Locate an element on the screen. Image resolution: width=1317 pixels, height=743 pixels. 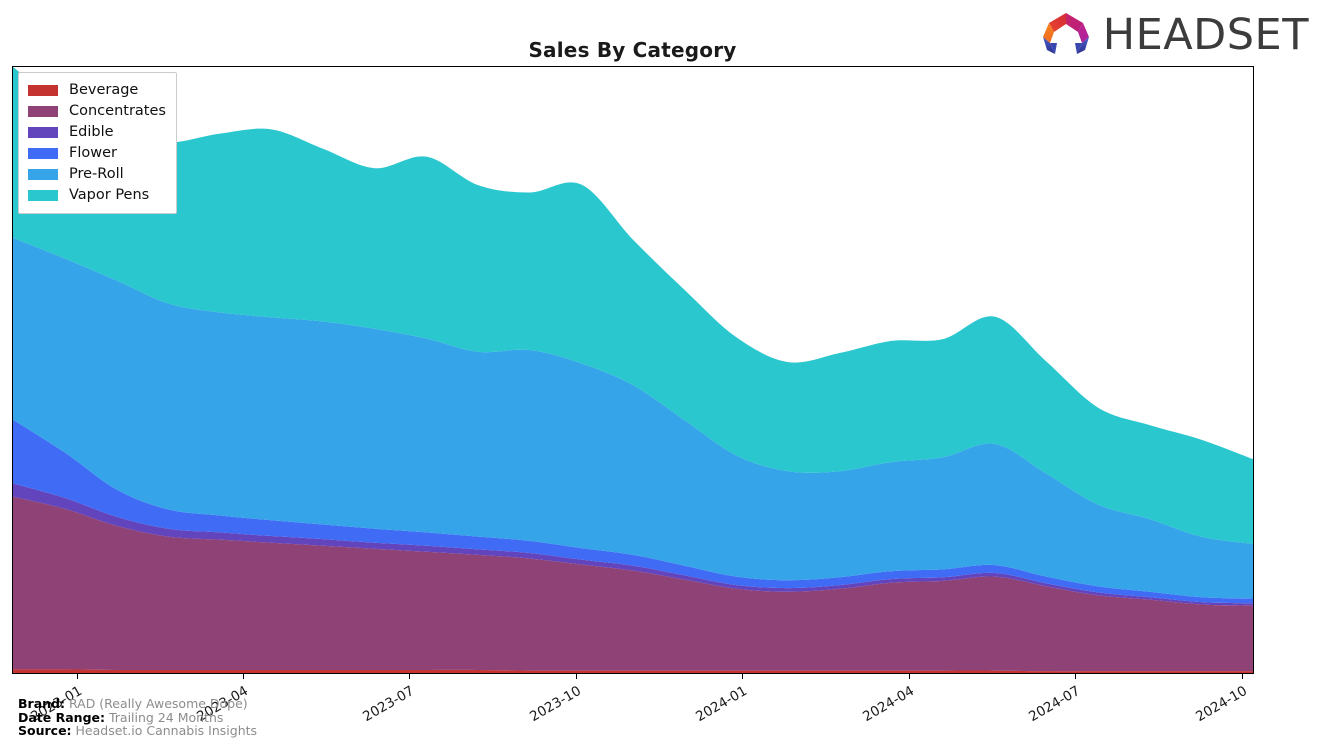
headset-logo: HEADSET is located at coordinates (1172, 35).